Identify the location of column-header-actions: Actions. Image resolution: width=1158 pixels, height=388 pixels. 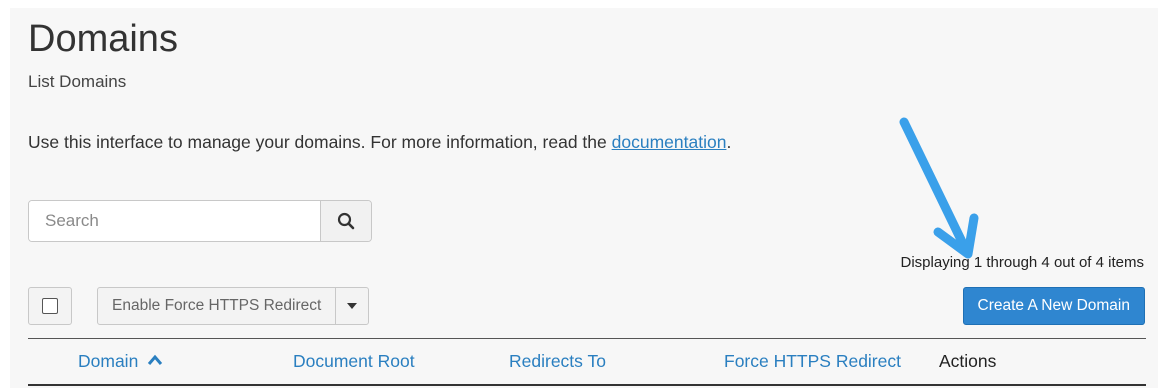
(968, 361).